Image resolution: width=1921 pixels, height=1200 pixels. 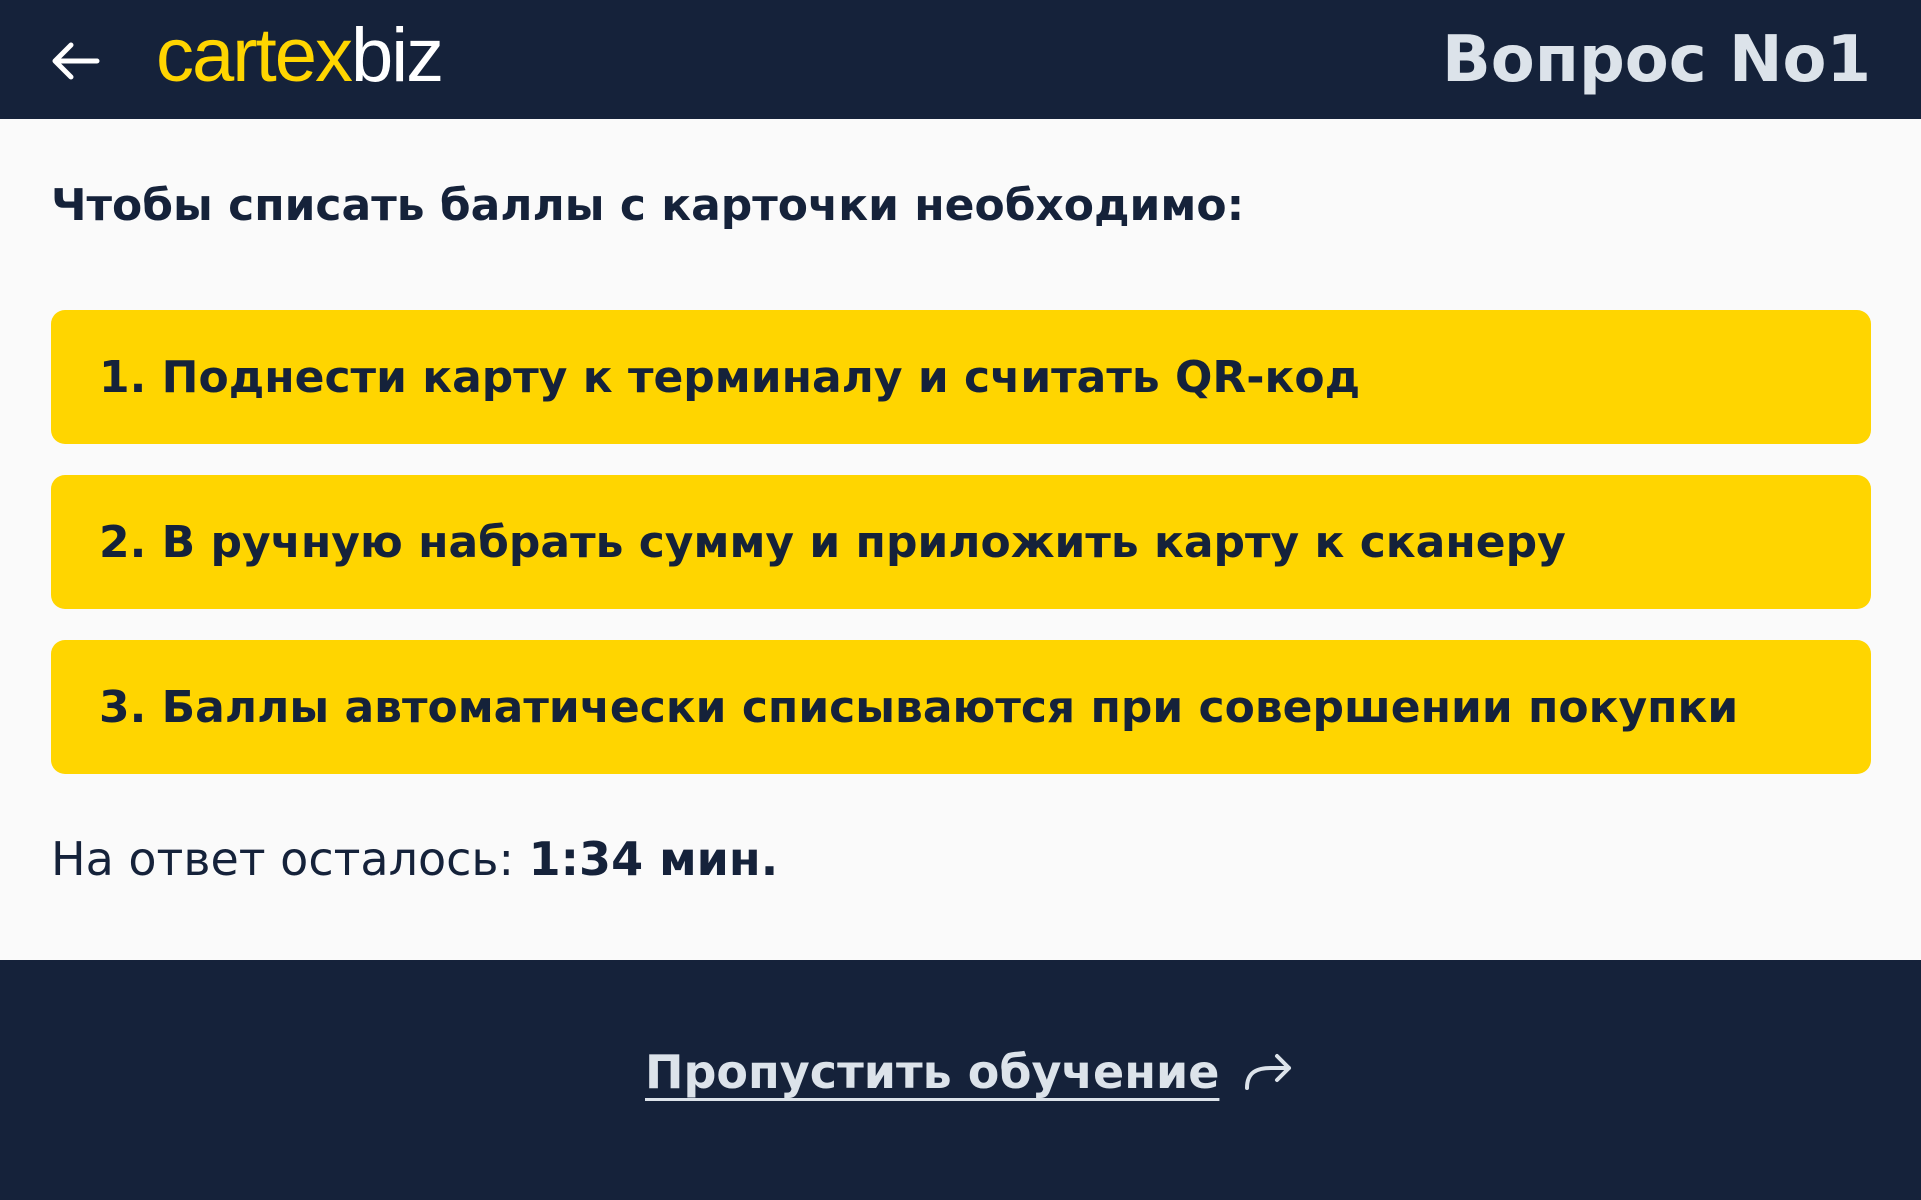 I want to click on logo-text-biz: biz, so click(x=397, y=55).